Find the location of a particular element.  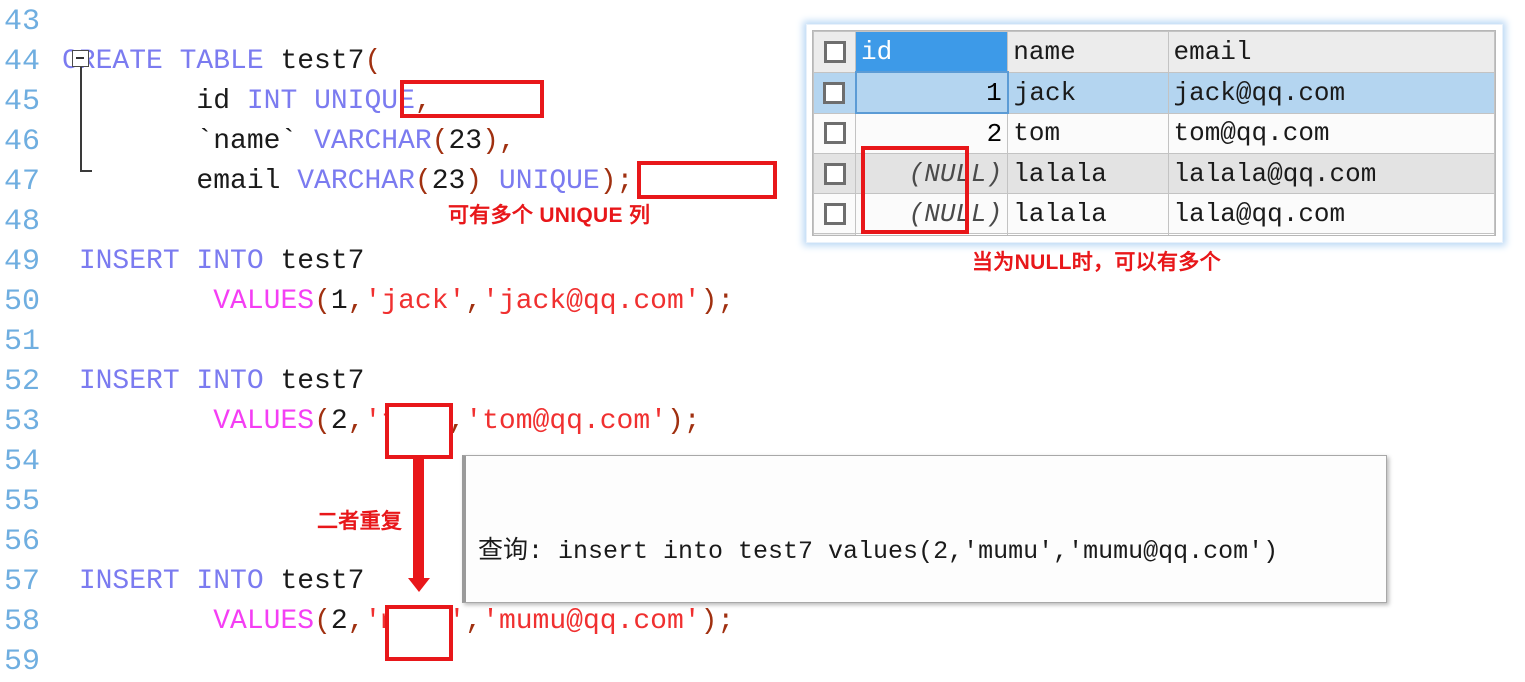

result-grid-header-row: id name email is located at coordinates (1154, 52).